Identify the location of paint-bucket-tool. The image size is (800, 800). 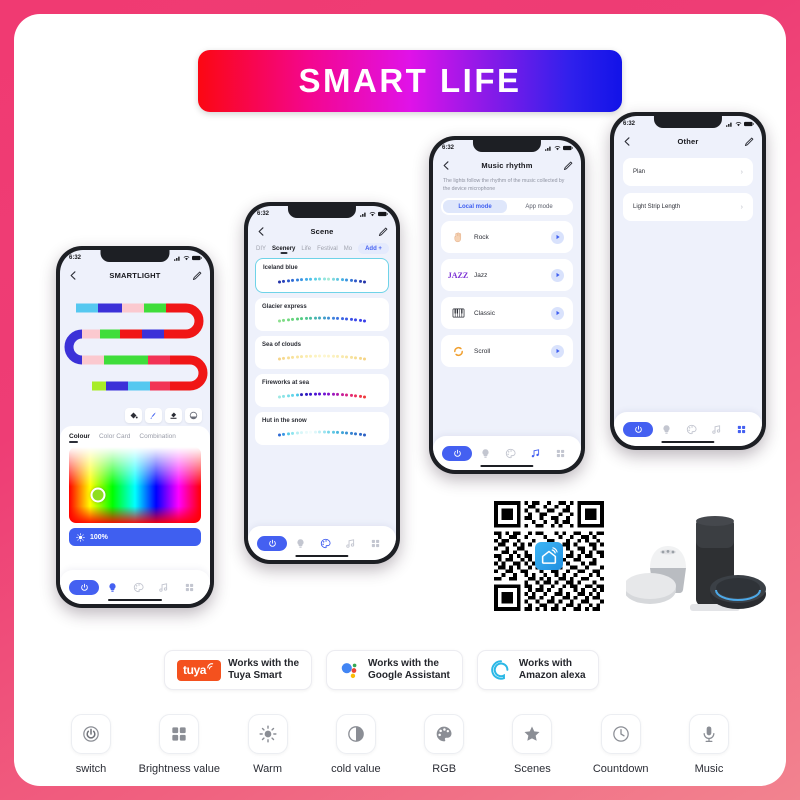
(133, 415).